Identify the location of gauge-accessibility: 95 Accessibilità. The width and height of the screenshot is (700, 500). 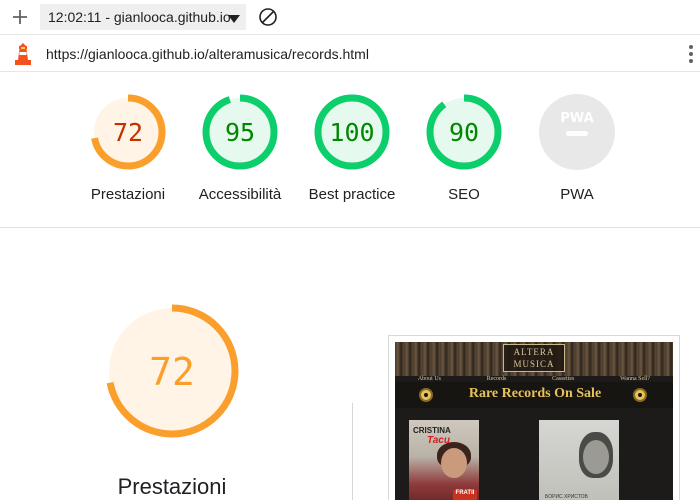
(240, 147).